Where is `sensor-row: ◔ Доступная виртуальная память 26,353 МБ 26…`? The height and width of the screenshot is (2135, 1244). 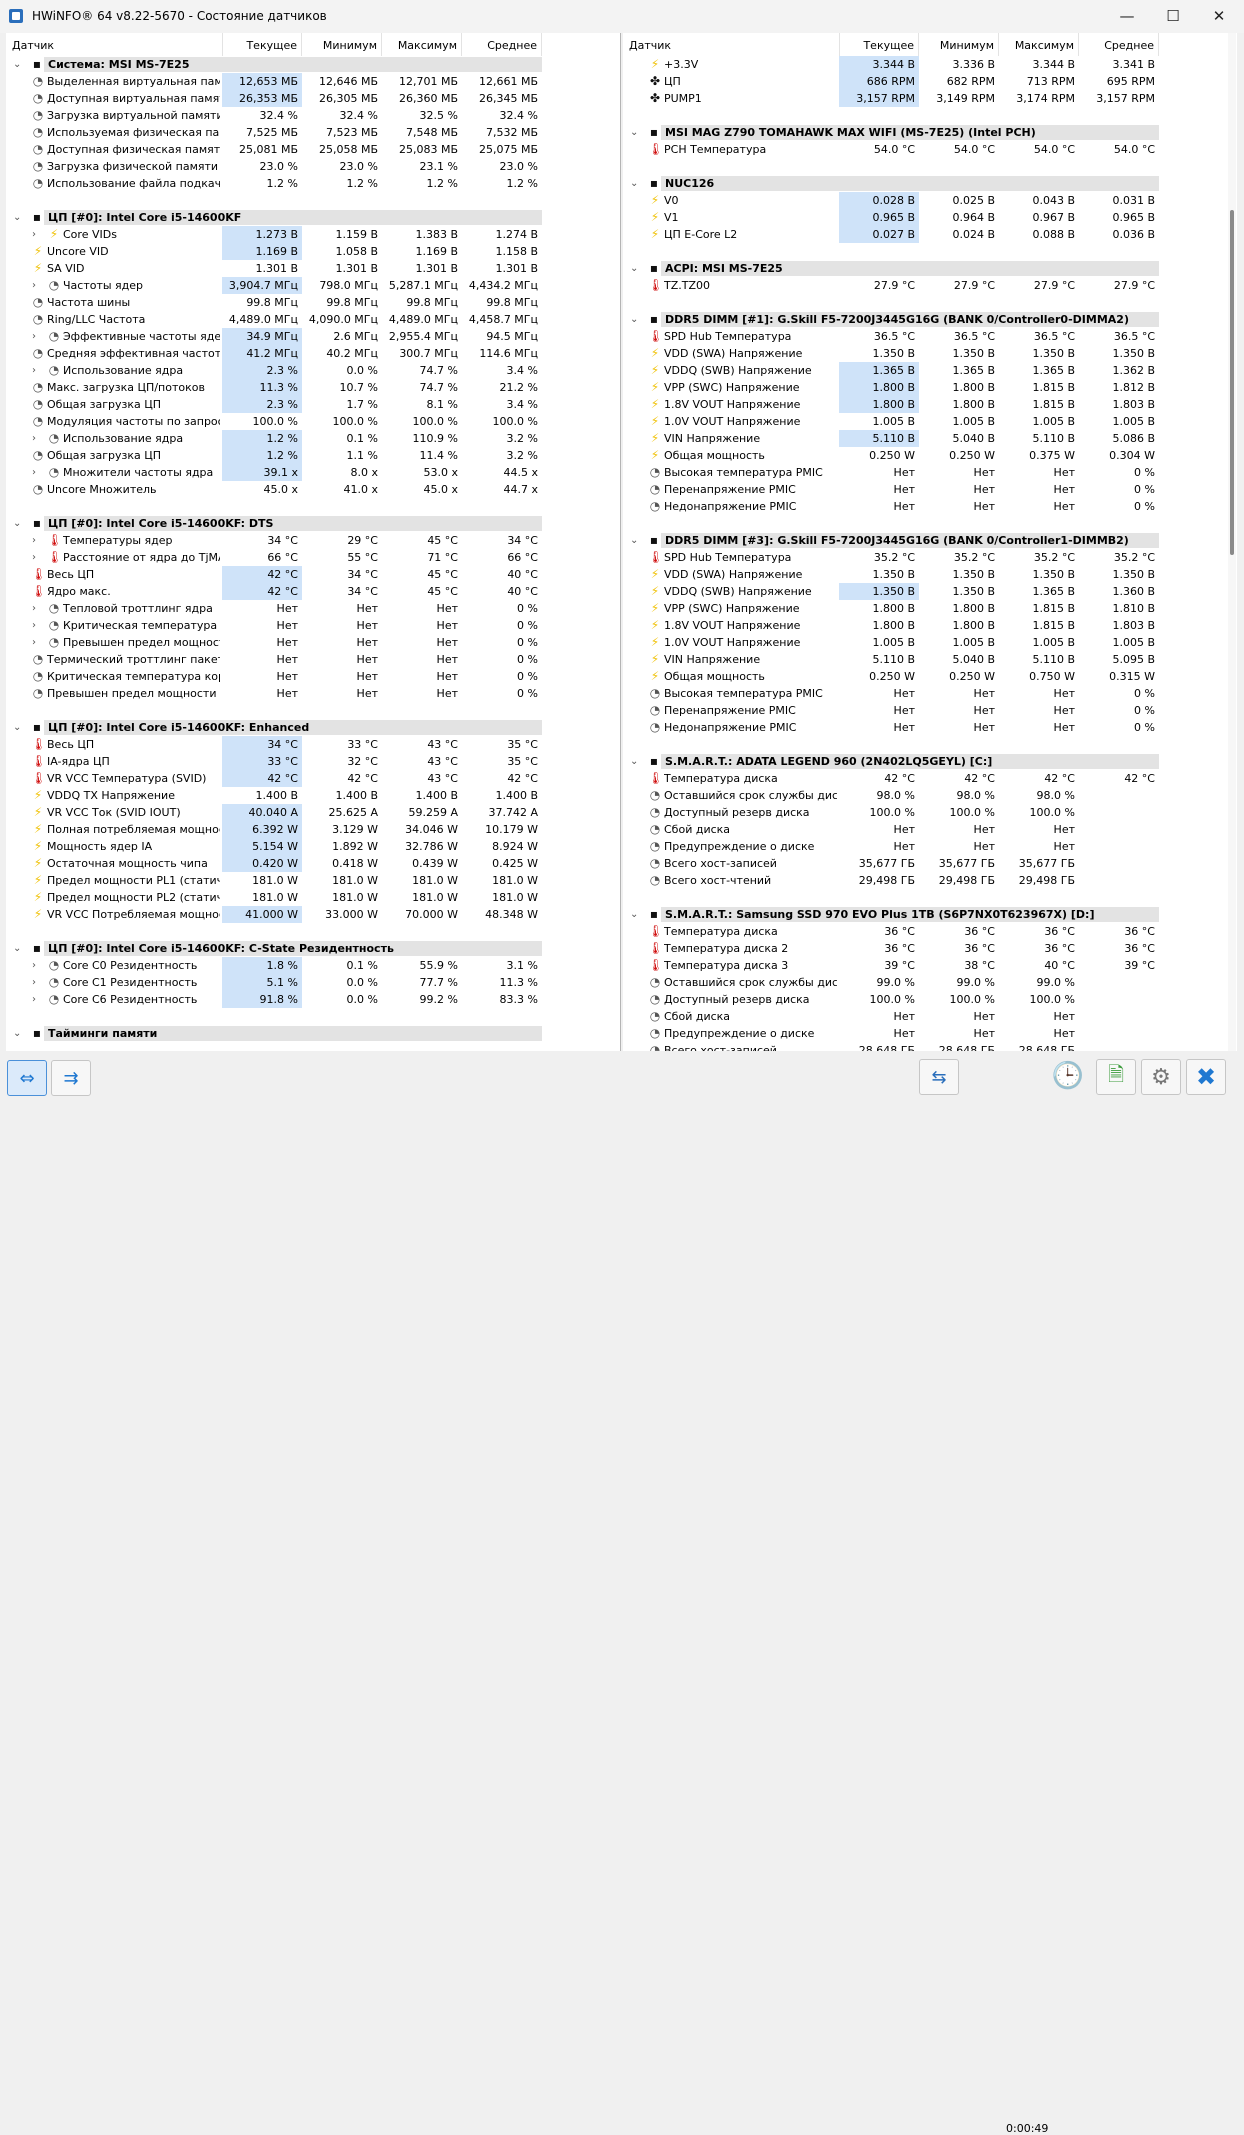 sensor-row: ◔ Доступная виртуальная память 26,353 МБ 26… is located at coordinates (313, 98).